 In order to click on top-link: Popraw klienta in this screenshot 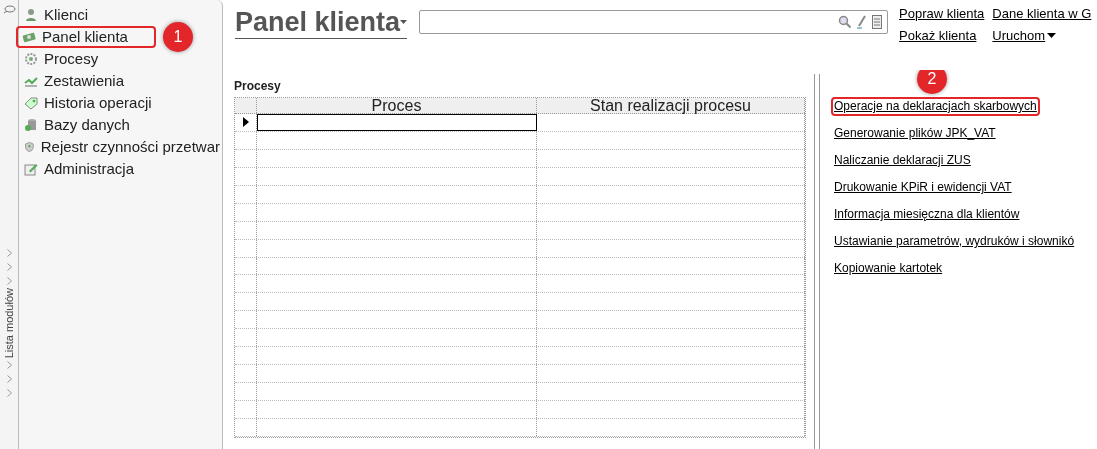, I will do `click(942, 14)`.